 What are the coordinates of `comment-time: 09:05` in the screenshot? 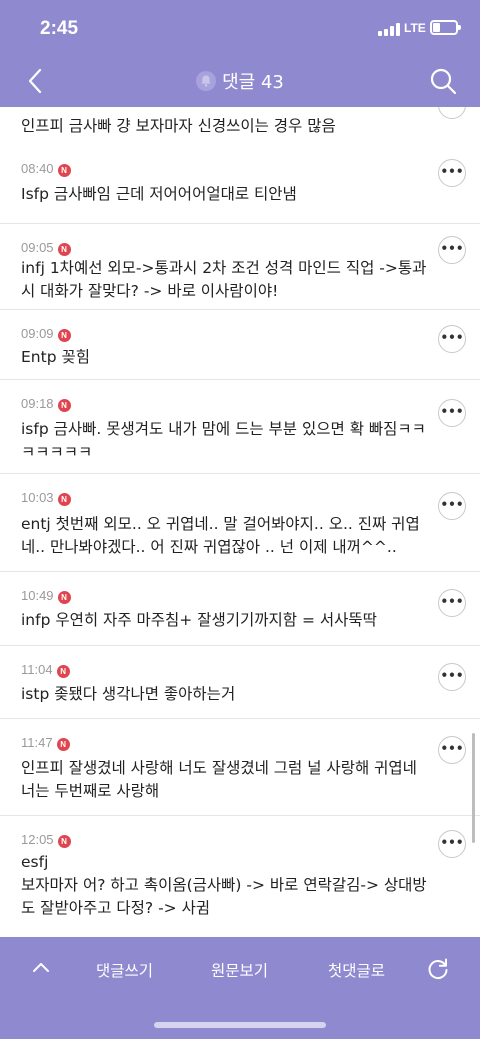 It's located at (37, 247).